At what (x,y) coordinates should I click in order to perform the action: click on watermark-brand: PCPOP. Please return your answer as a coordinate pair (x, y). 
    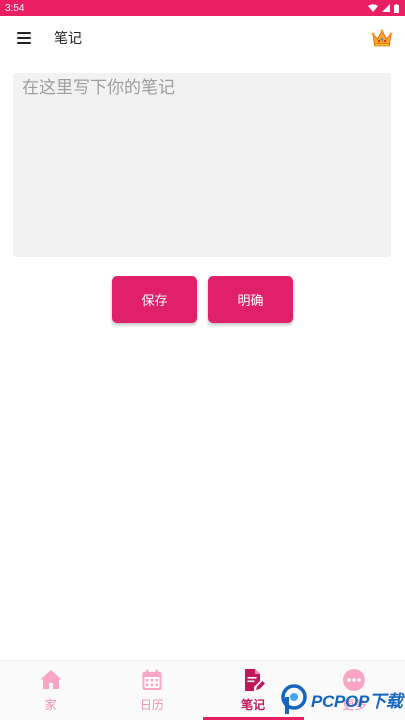
    Looking at the image, I should click on (340, 701).